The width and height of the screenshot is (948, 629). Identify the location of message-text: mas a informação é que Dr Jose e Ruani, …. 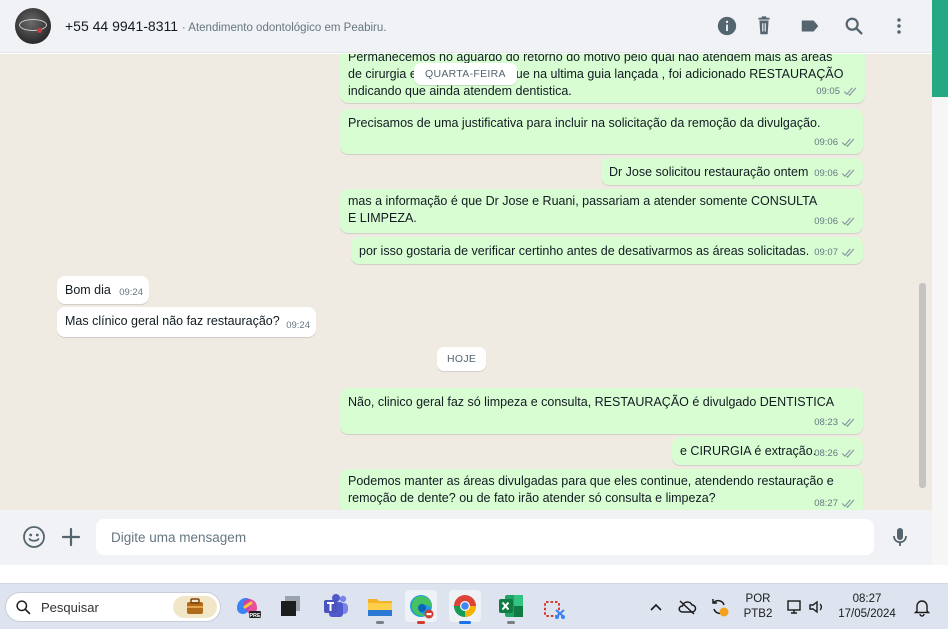
(582, 209).